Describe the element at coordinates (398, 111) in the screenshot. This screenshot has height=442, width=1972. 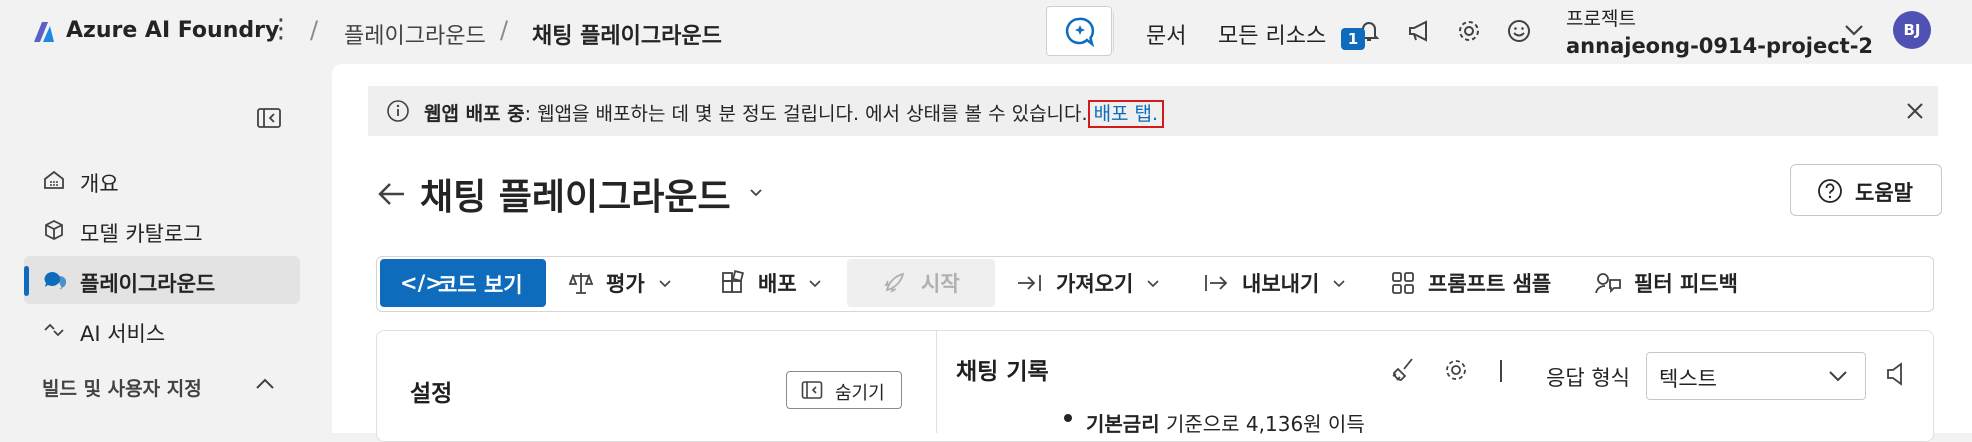
I see `info-icon` at that location.